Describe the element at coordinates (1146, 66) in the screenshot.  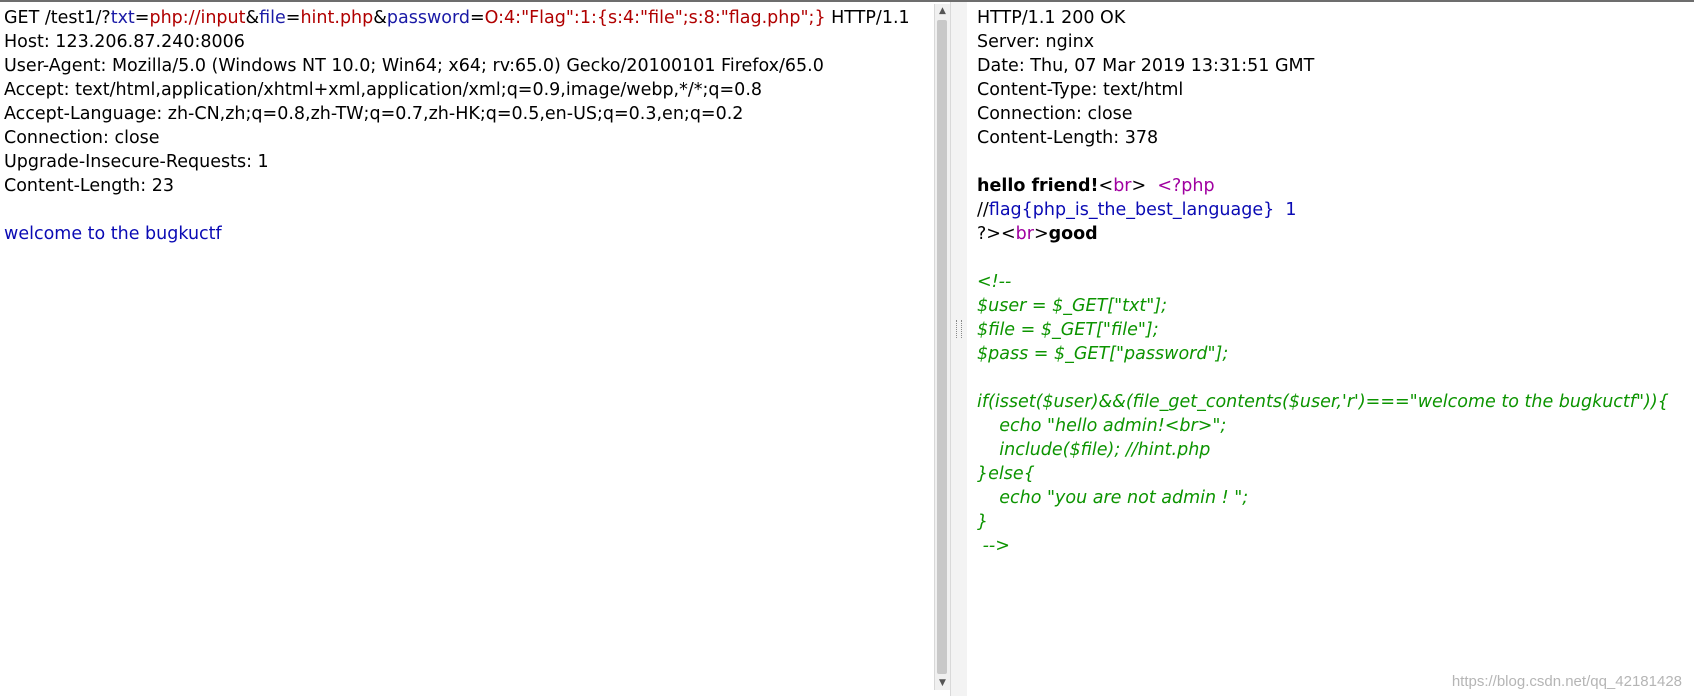
I see `response-header: Date: Thu, 07 Mar 2019 13:31:51 GMT` at that location.